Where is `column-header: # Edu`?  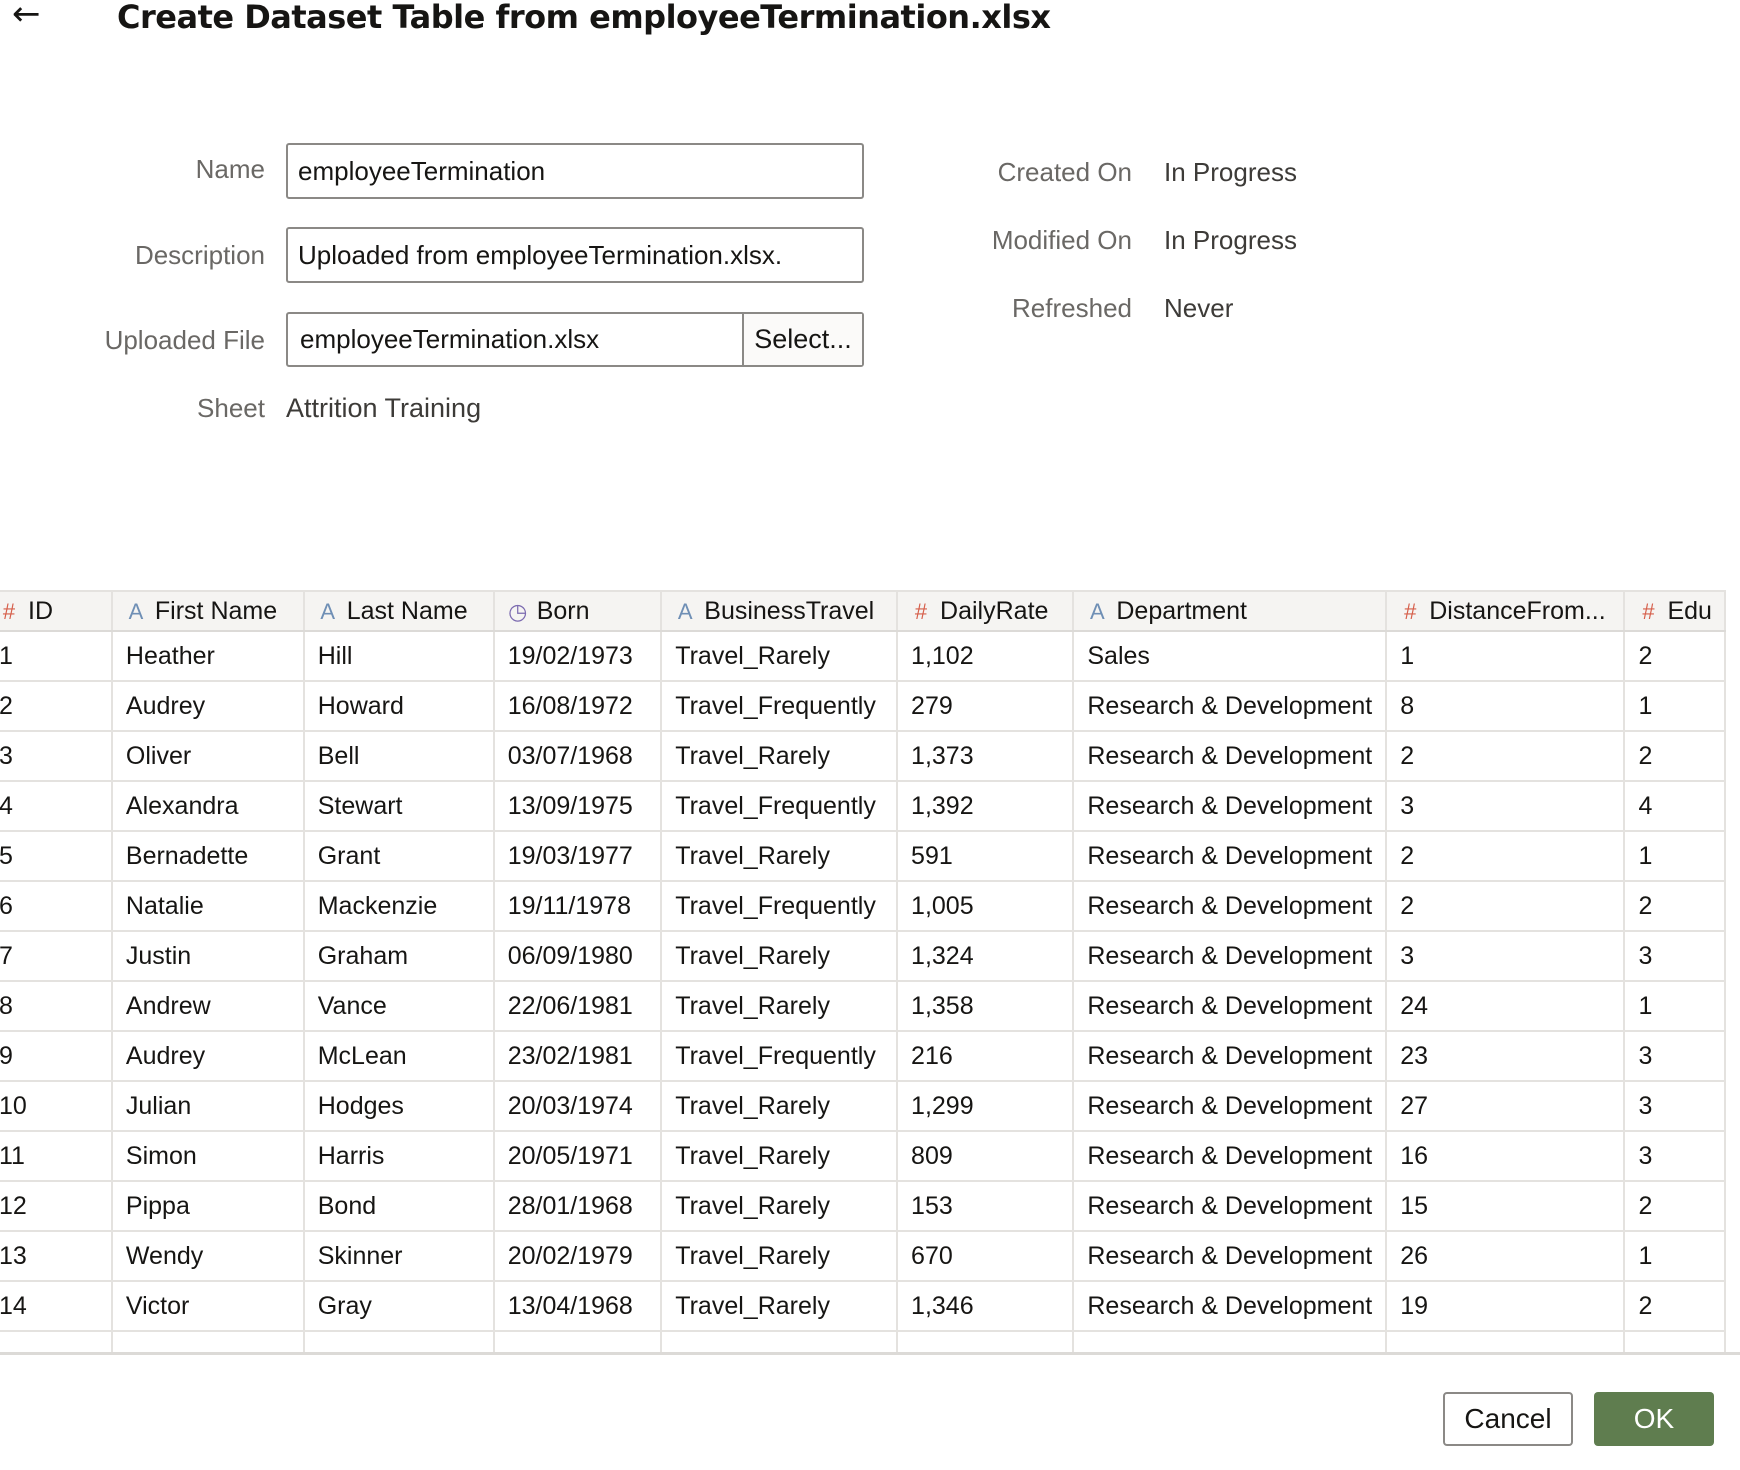 column-header: # Edu is located at coordinates (1675, 611).